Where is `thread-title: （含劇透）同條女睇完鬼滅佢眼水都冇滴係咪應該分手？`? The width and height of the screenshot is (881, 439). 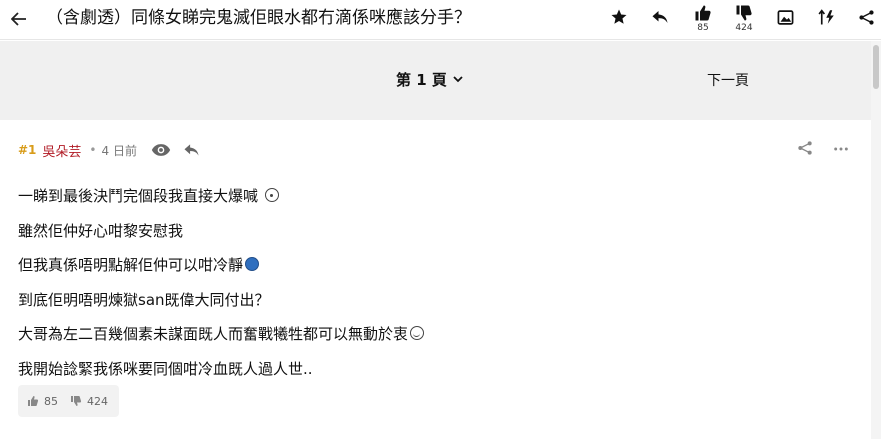 thread-title: （含劇透）同條女睇完鬼滅佢眼水都冇滴係咪應該分手？ is located at coordinates (258, 18).